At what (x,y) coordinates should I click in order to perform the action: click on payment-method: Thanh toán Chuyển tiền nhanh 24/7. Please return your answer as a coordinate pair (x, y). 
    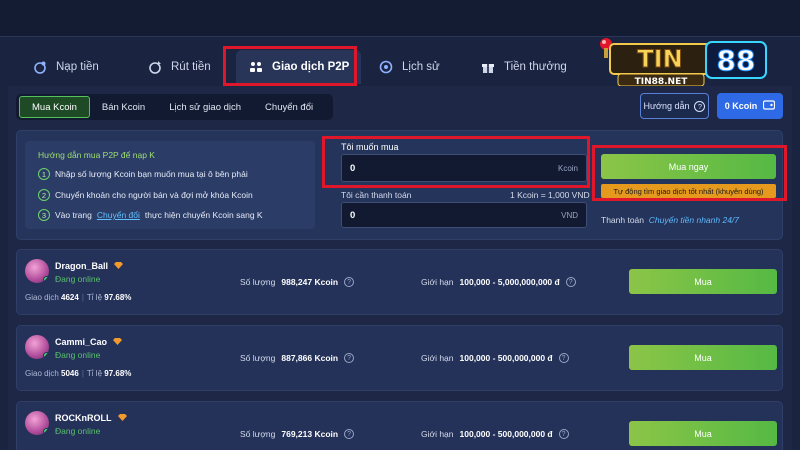
    Looking at the image, I should click on (670, 220).